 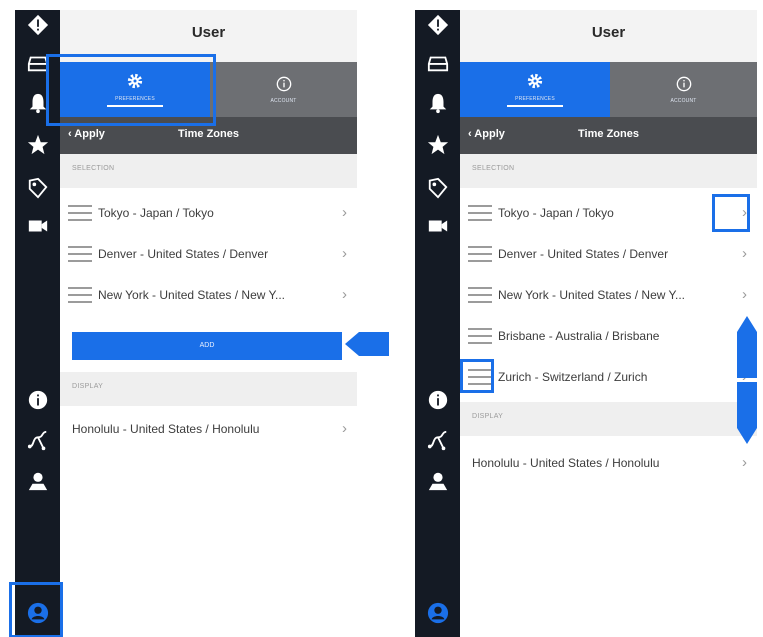 I want to click on arrow-left-icon, so click(x=367, y=344).